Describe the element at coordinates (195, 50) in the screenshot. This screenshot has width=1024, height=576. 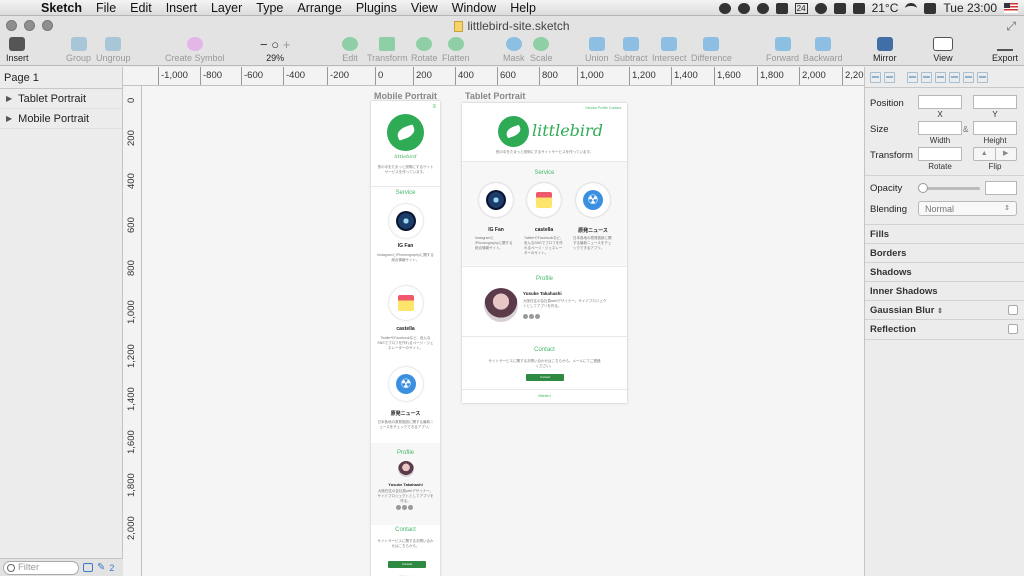
I see `create-symbol-button: Create Symbol` at that location.